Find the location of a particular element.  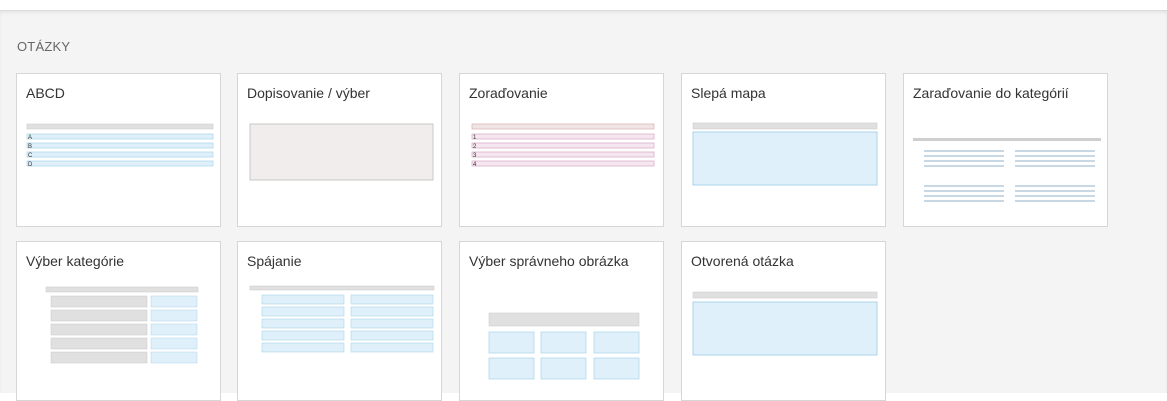

choose-category-preview-icon is located at coordinates (122, 325).